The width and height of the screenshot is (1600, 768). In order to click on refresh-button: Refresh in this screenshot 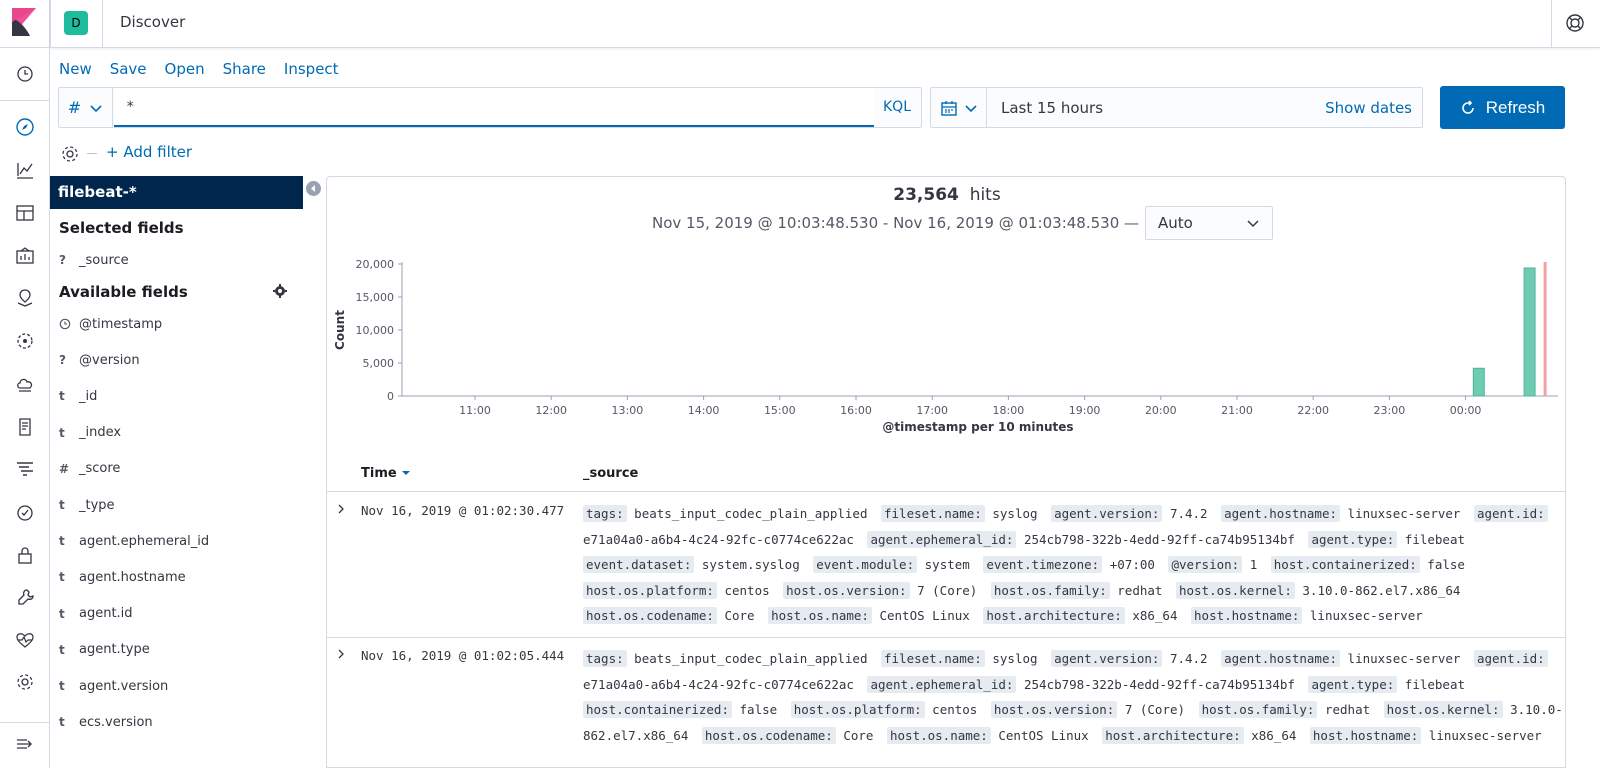, I will do `click(1502, 107)`.